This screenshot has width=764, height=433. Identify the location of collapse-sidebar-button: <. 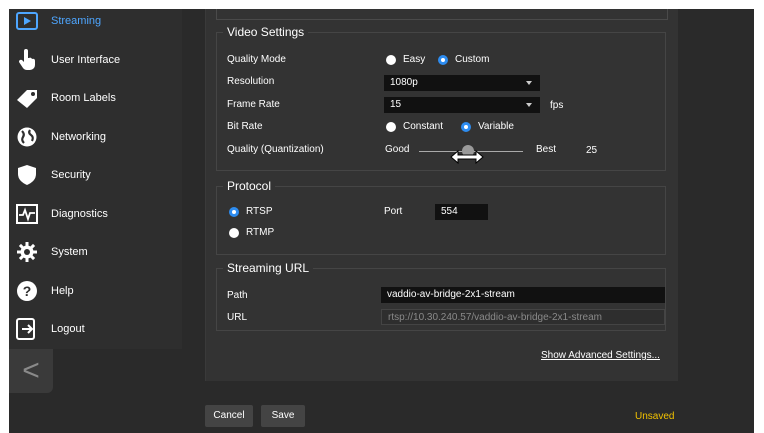
(31, 371).